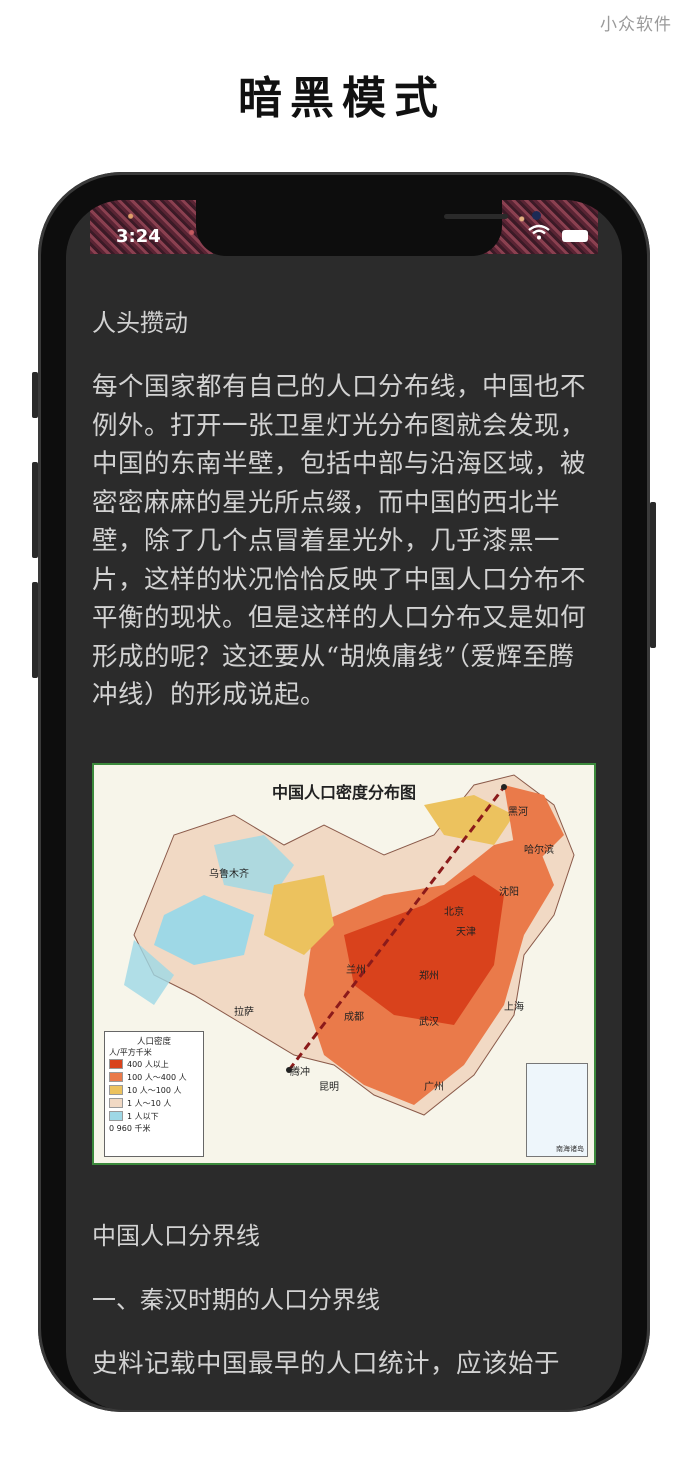  What do you see at coordinates (354, 1017) in the screenshot?
I see `svg-text: 成都` at bounding box center [354, 1017].